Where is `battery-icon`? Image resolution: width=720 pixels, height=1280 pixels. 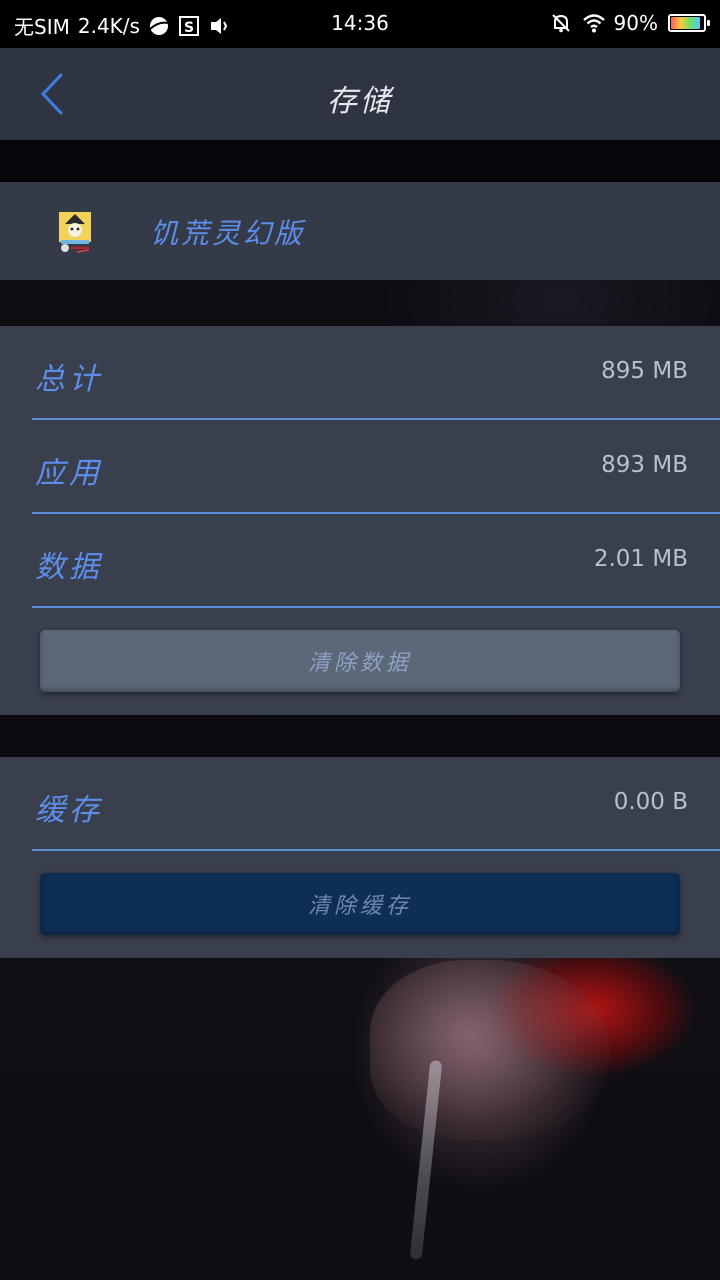
battery-icon is located at coordinates (689, 23).